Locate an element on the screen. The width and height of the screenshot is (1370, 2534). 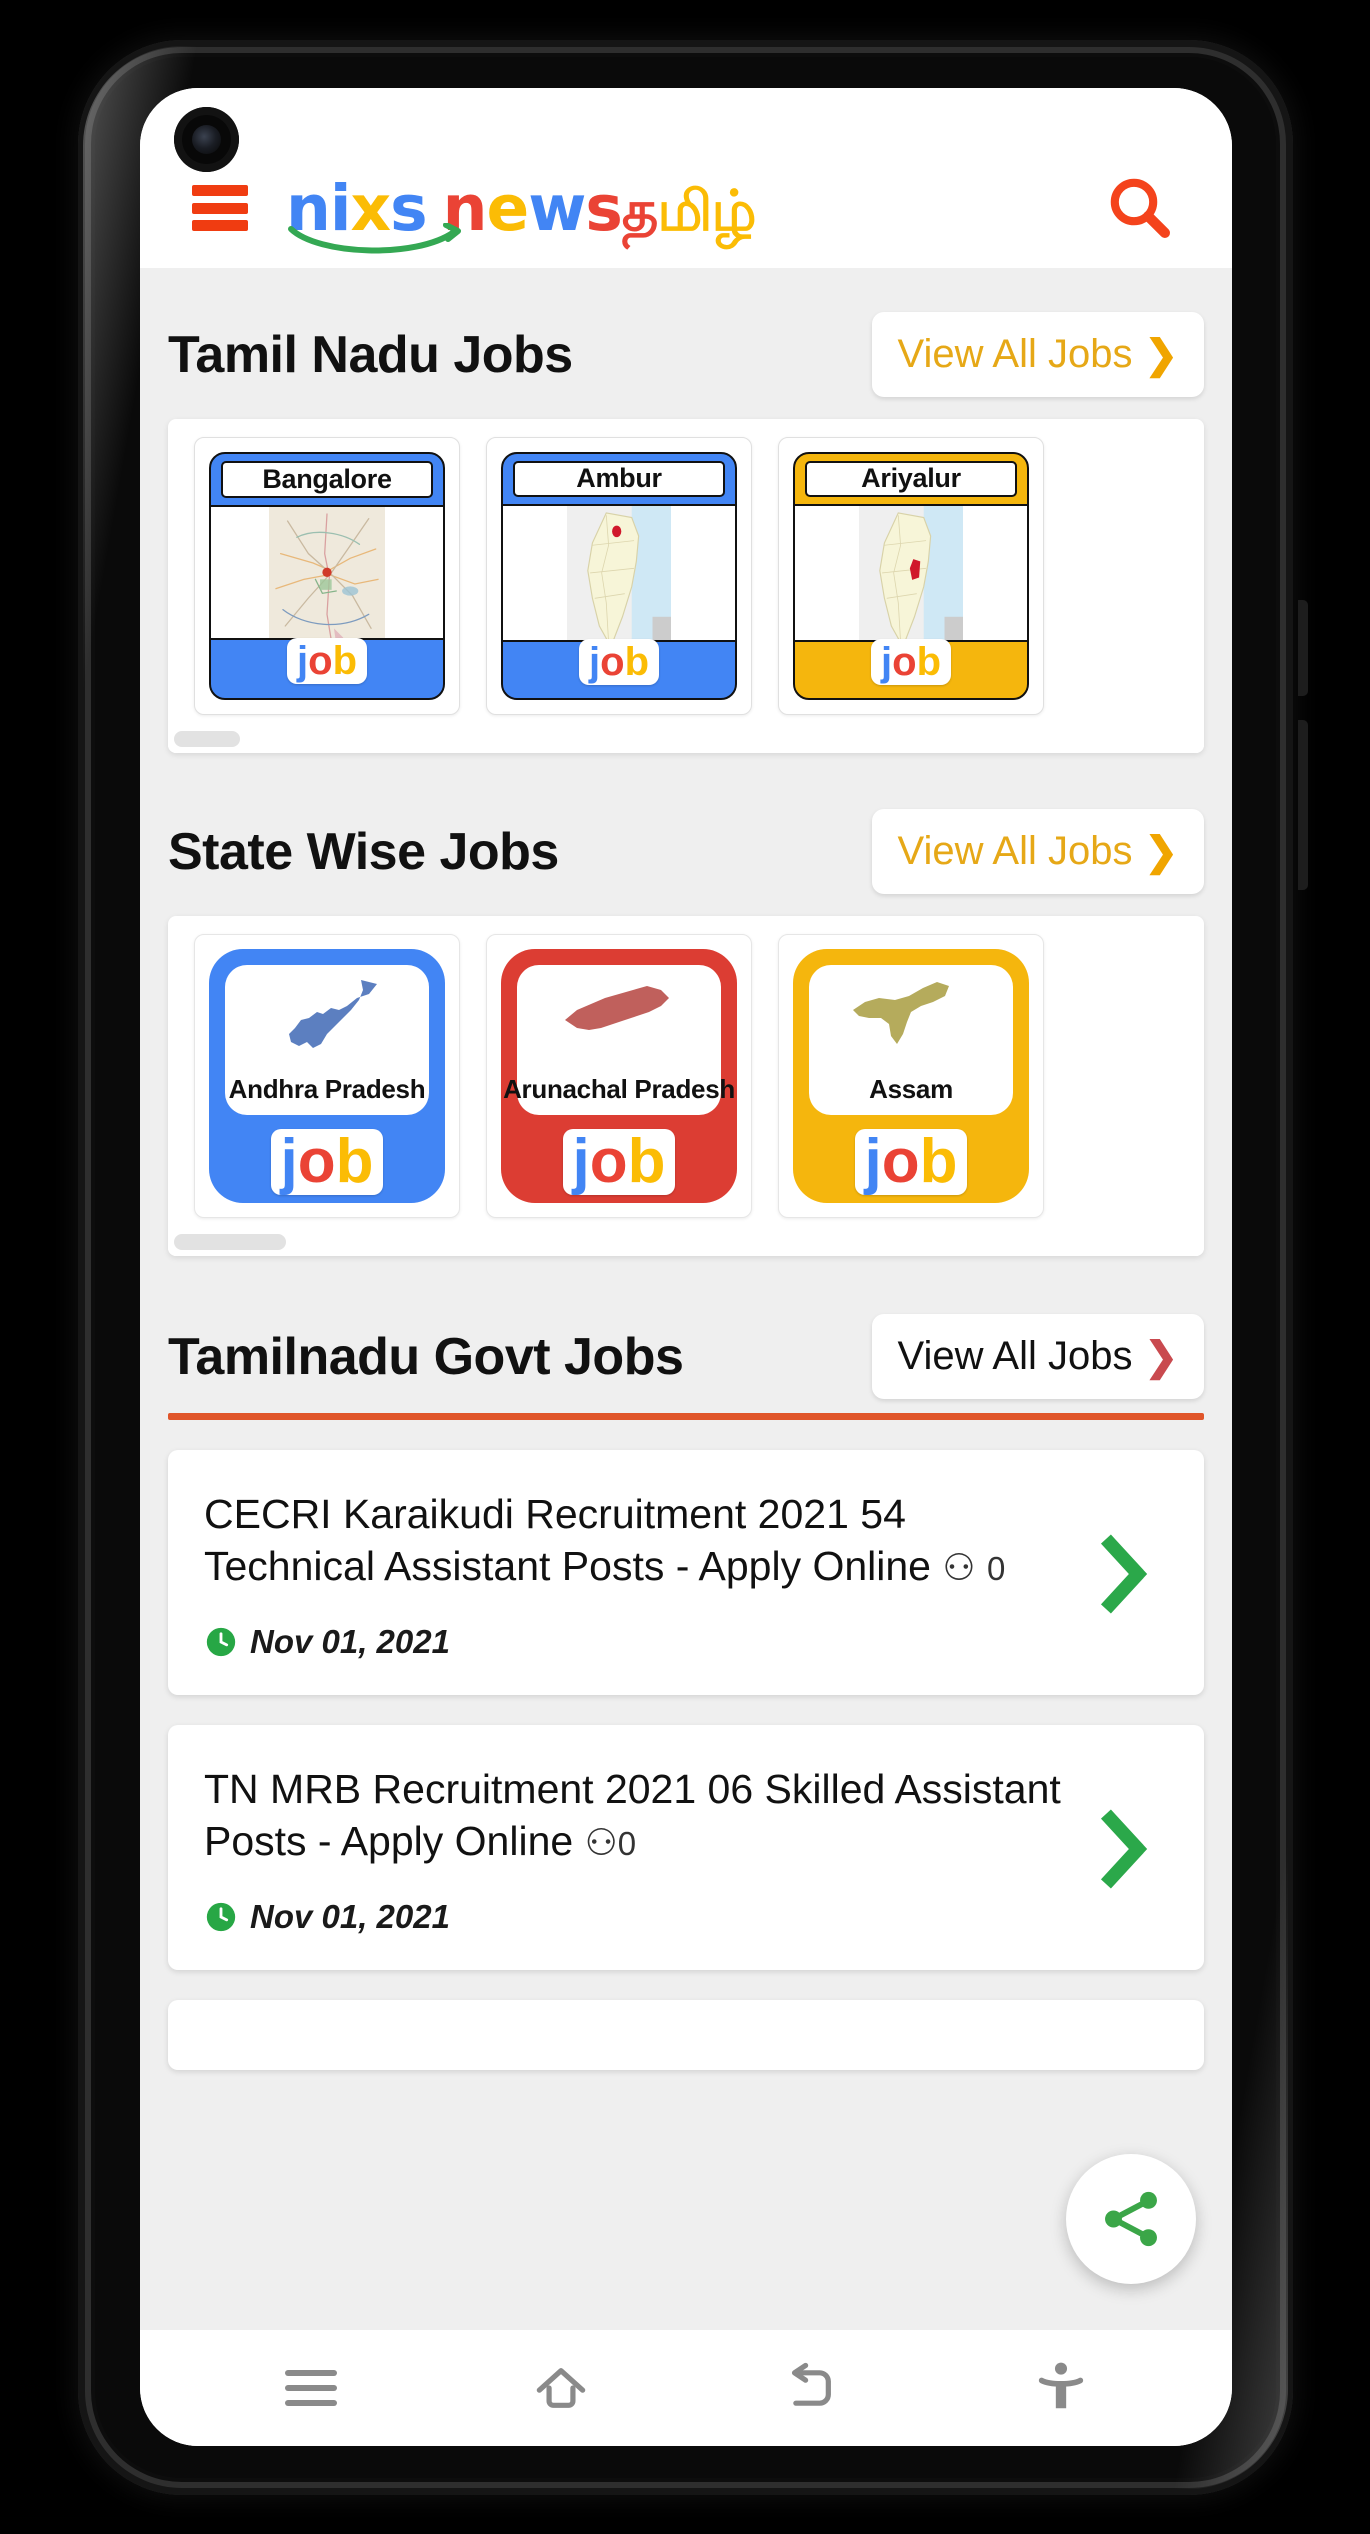
logo-news: news is located at coordinates (532, 208).